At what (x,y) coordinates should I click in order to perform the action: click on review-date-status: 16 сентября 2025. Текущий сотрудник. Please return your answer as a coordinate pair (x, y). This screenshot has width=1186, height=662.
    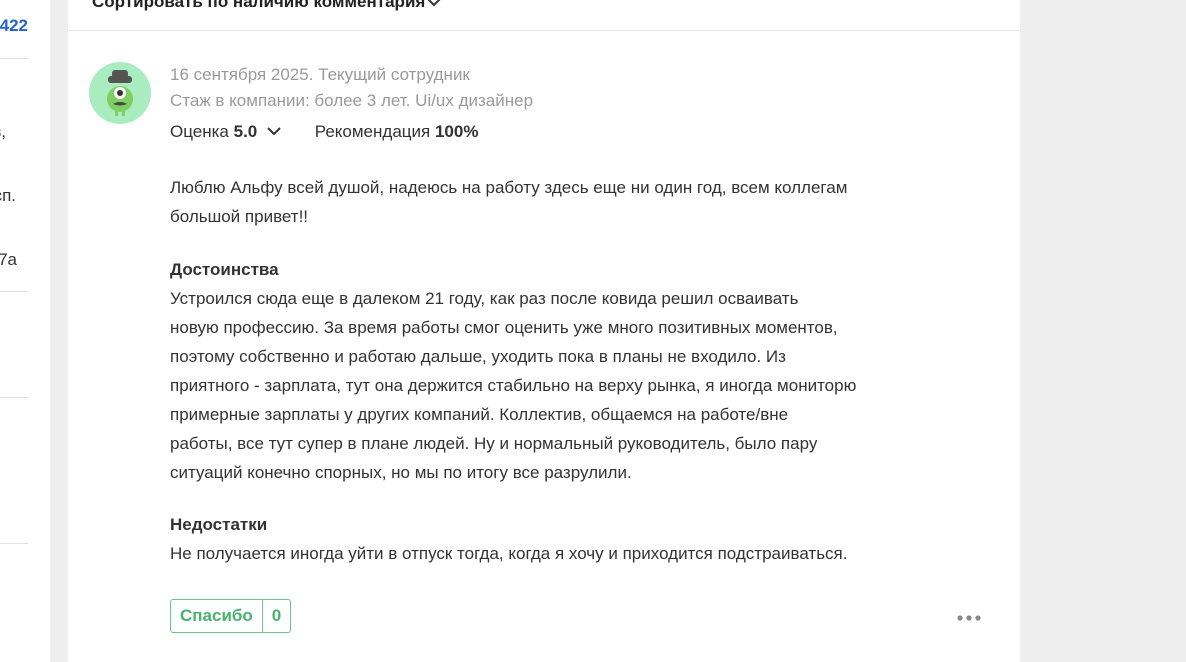
    Looking at the image, I should click on (320, 74).